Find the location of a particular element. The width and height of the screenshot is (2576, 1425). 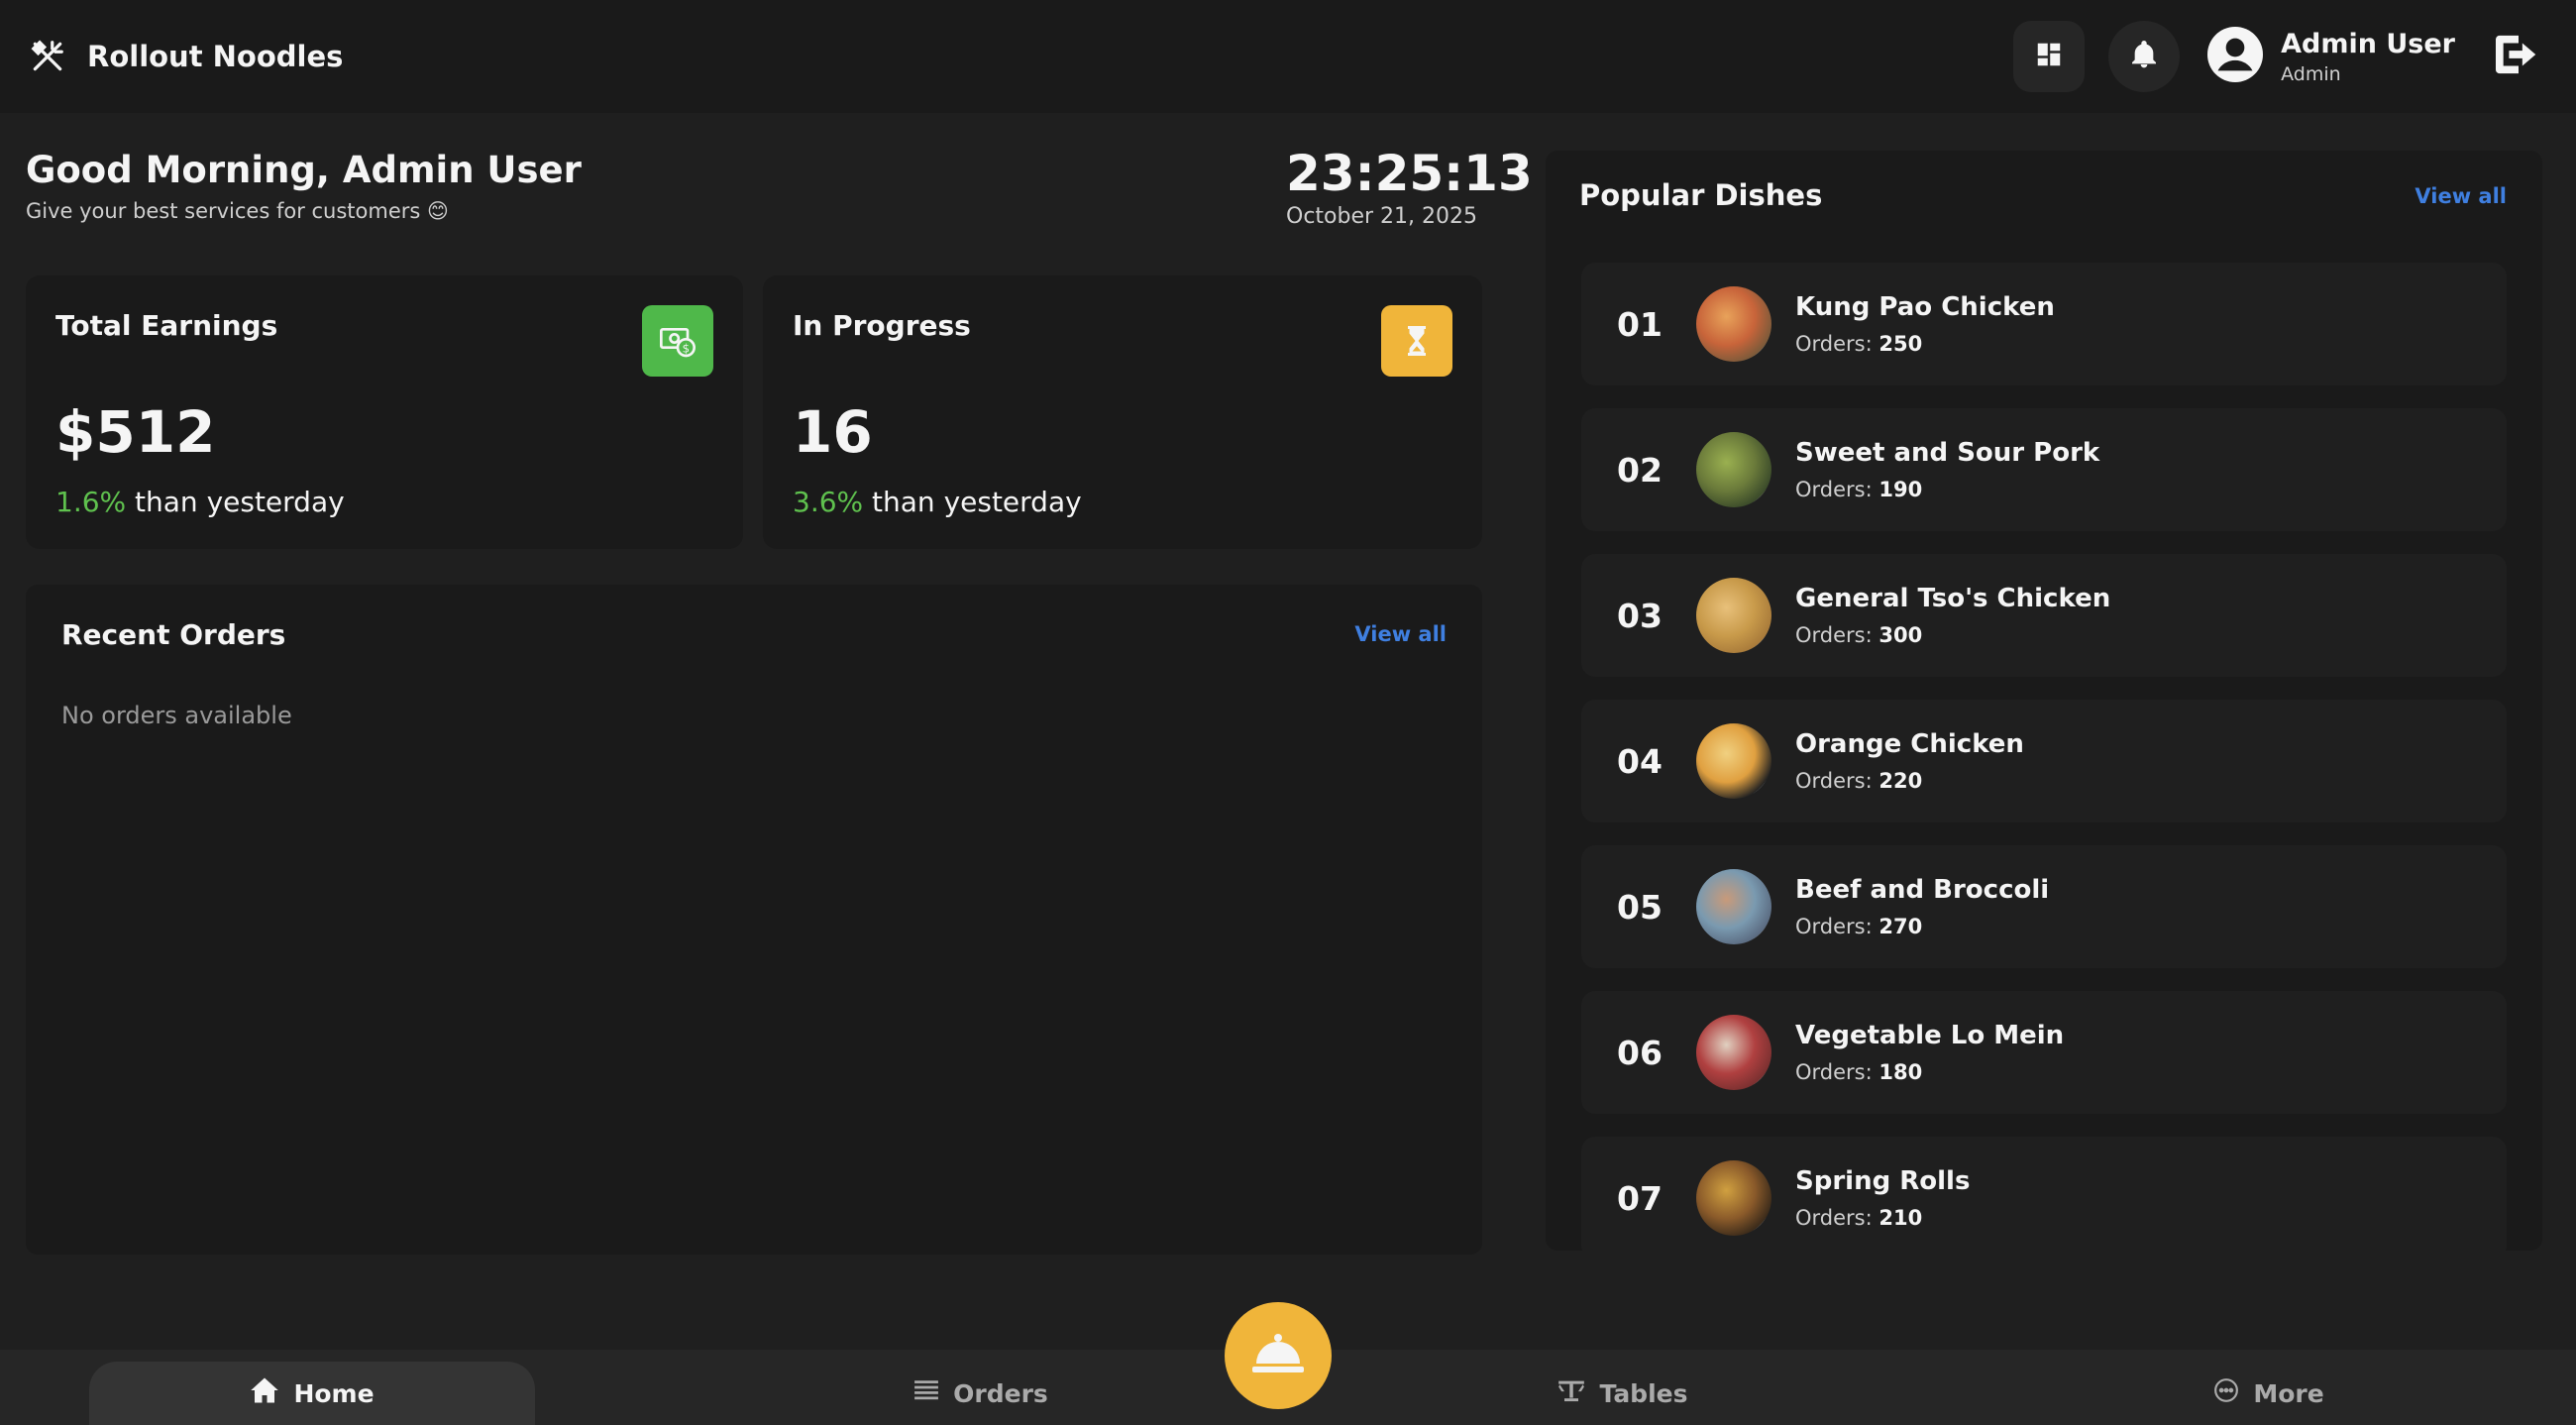

dish-row: 04 Orange Chicken Orders: 220 is located at coordinates (2044, 761).